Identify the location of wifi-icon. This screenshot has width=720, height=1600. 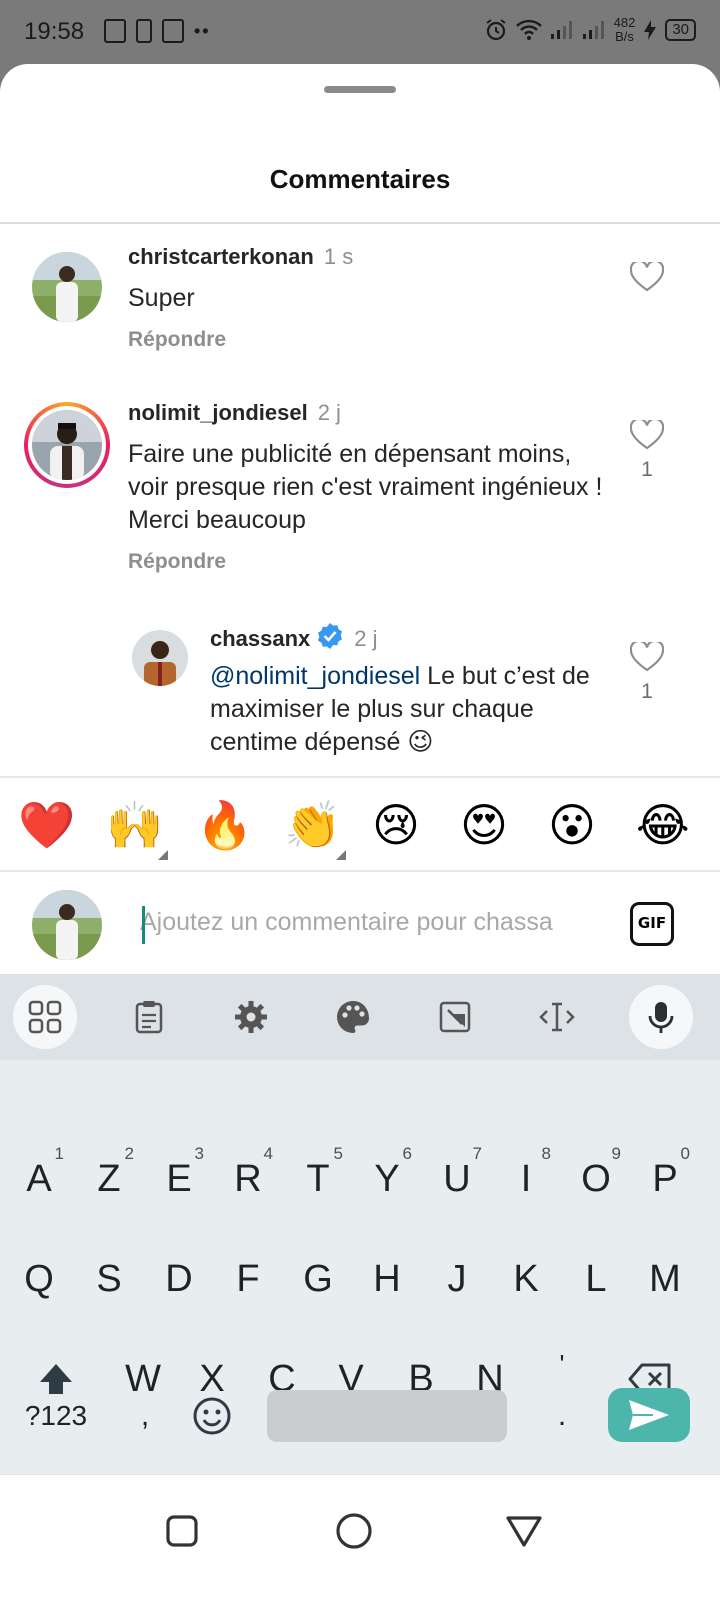
(528, 29).